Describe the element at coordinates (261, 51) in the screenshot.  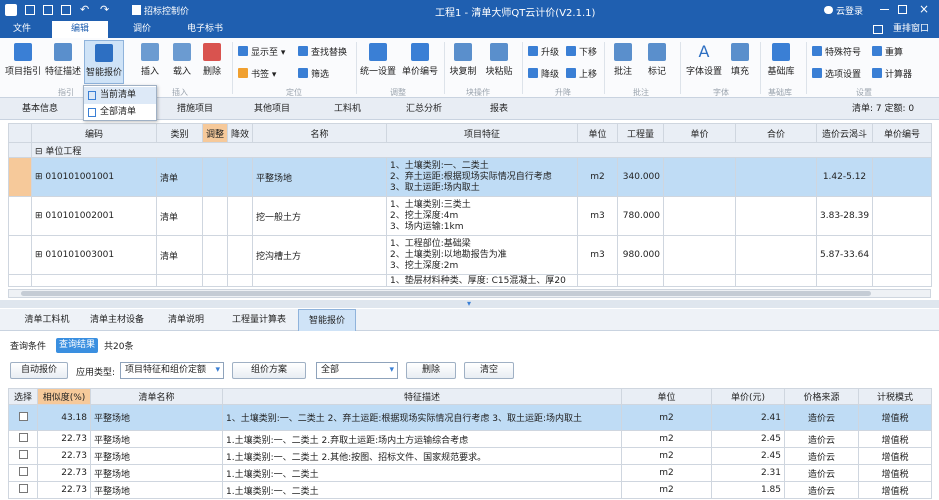
I see `show-to-button: 显示至 ▾` at that location.